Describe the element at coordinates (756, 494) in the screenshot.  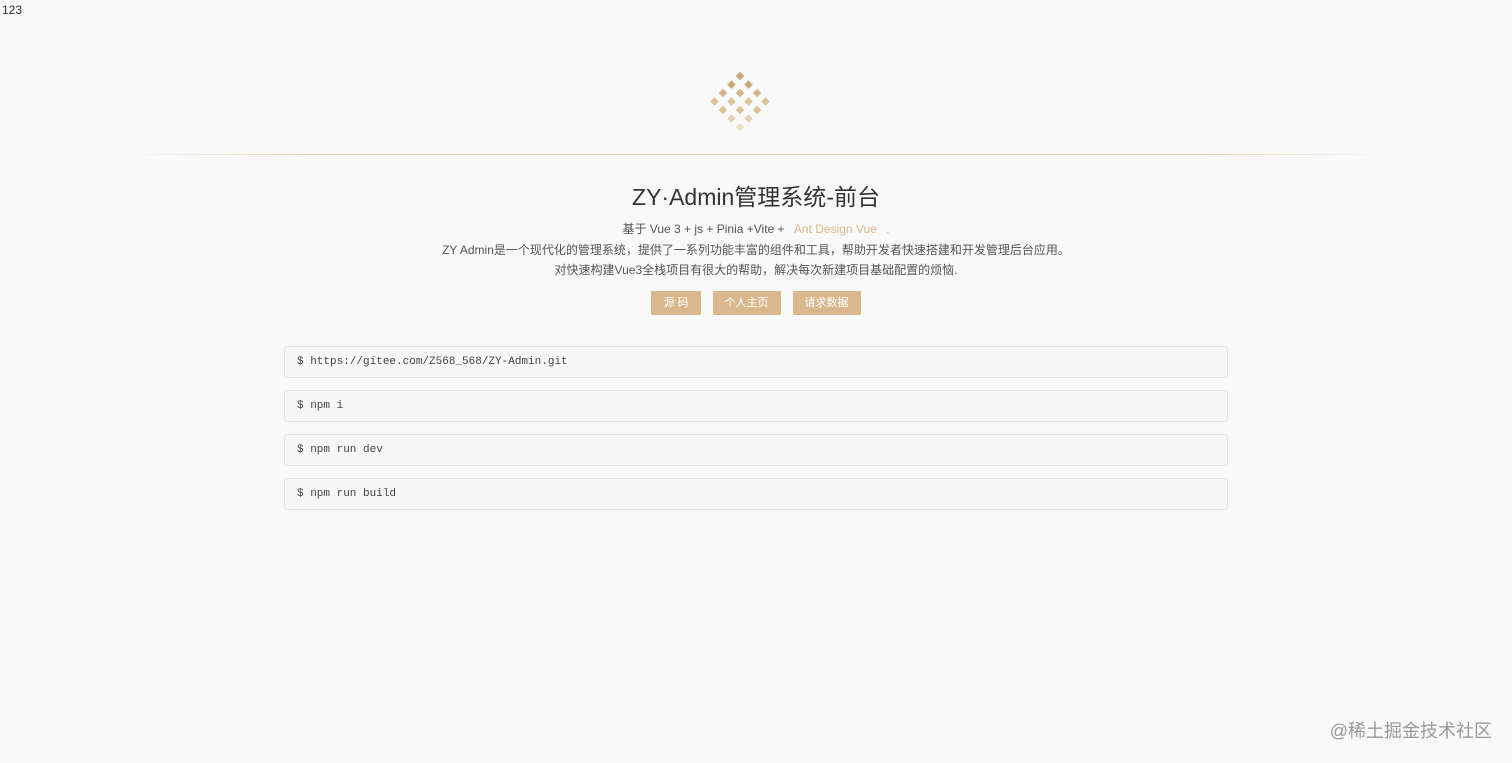
I see `command-build: $ npm run build` at that location.